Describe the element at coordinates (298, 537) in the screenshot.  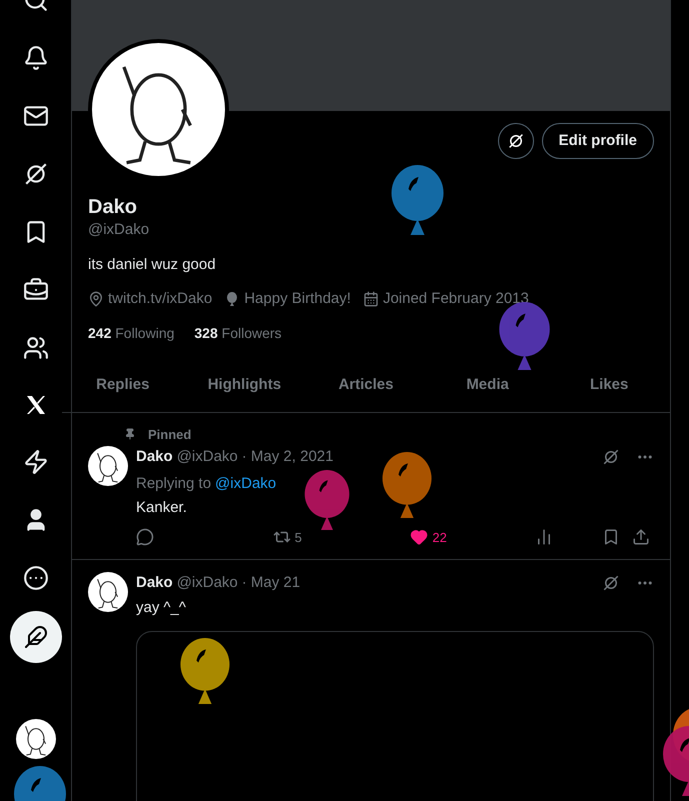
I see `repost-count: 5` at that location.